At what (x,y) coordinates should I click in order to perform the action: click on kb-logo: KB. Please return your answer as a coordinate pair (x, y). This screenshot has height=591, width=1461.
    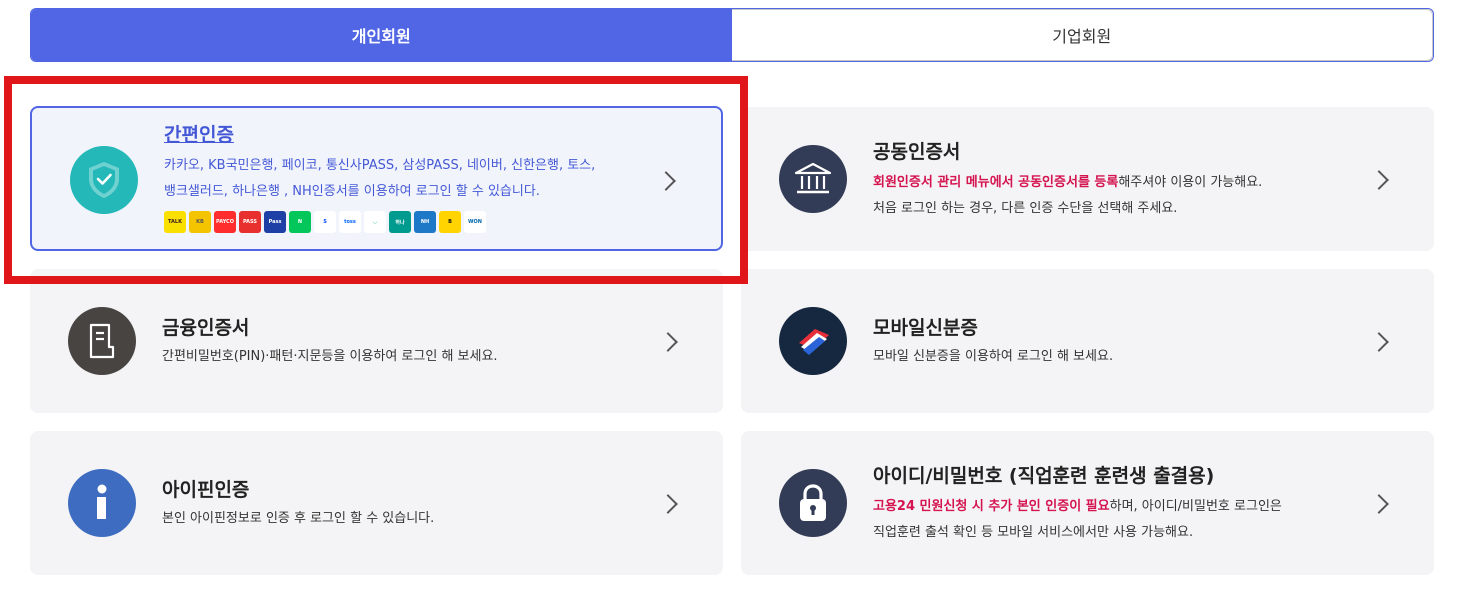
    Looking at the image, I should click on (200, 222).